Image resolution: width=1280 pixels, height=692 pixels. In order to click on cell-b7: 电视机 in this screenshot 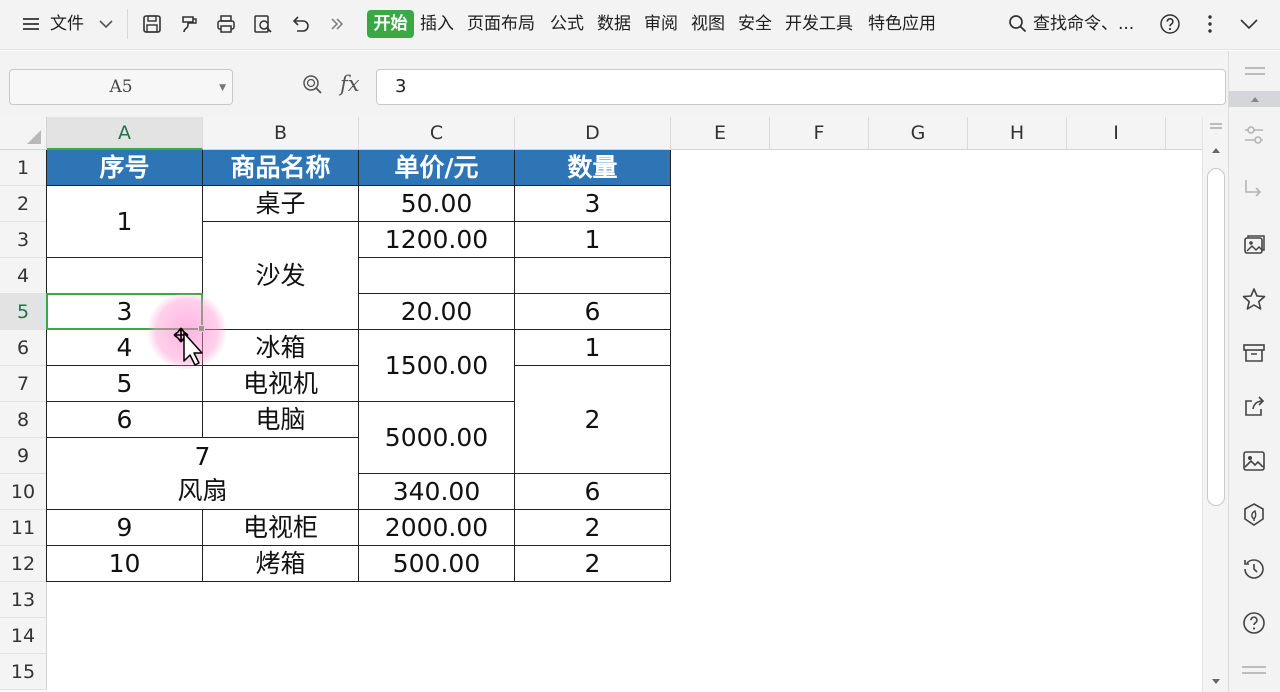, I will do `click(281, 384)`.